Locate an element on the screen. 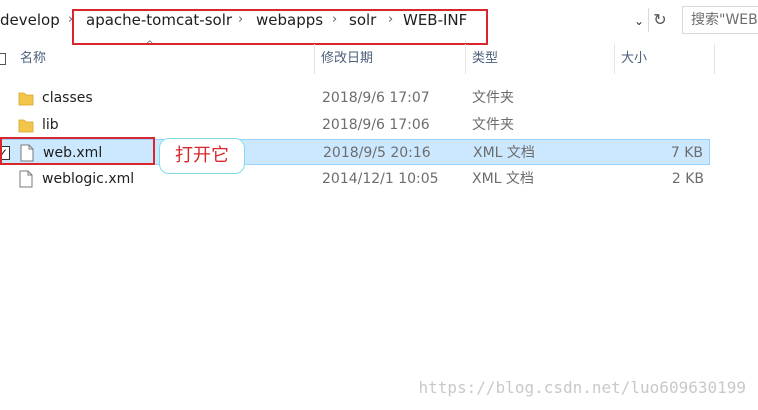 This screenshot has height=410, width=758. column-header-row: 名称 修改日期 类型 大小 is located at coordinates (379, 59).